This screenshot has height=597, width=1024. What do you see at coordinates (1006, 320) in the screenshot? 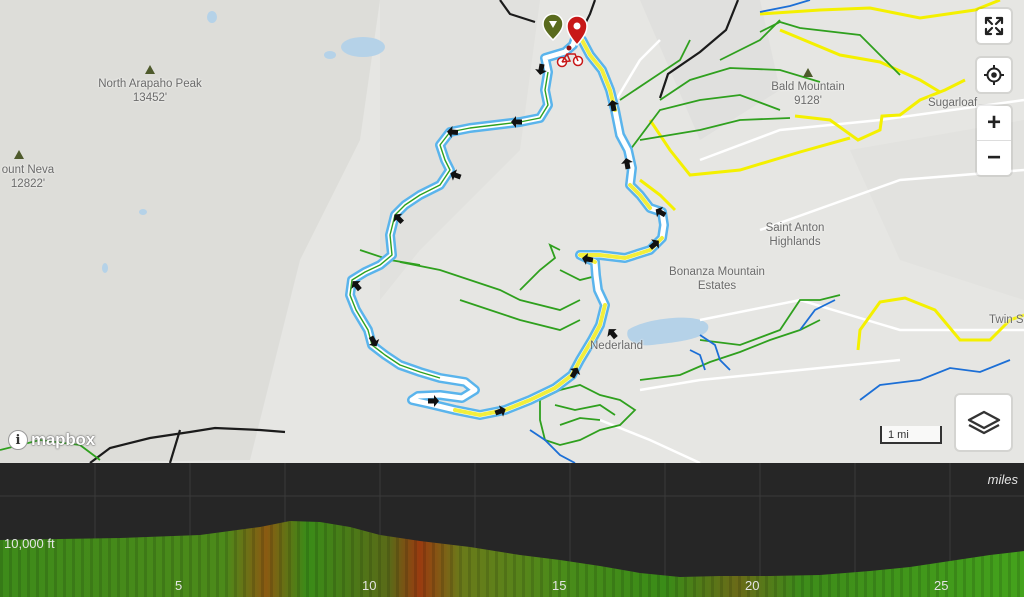
I see `place-label: Twin S` at bounding box center [1006, 320].